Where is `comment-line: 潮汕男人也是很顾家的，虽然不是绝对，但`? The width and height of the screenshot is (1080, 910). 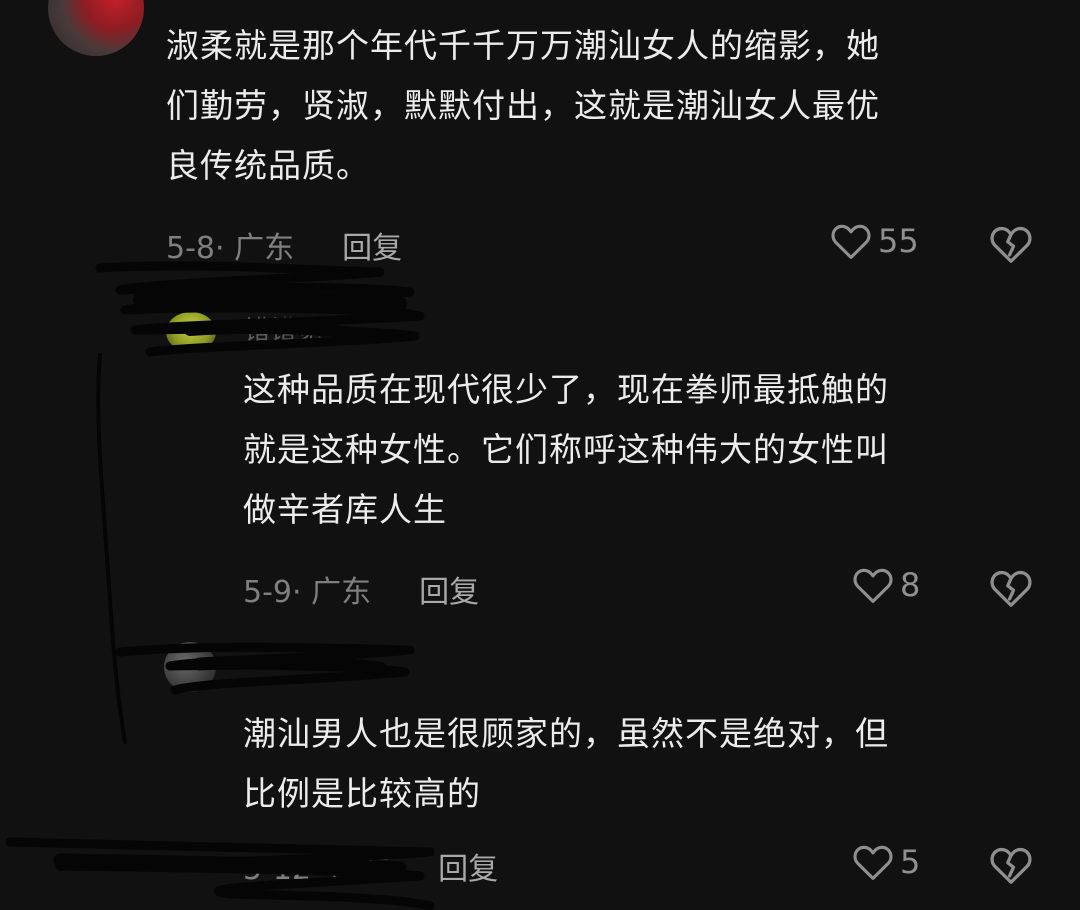
comment-line: 潮汕男人也是很顾家的，虽然不是绝对，但 is located at coordinates (566, 733).